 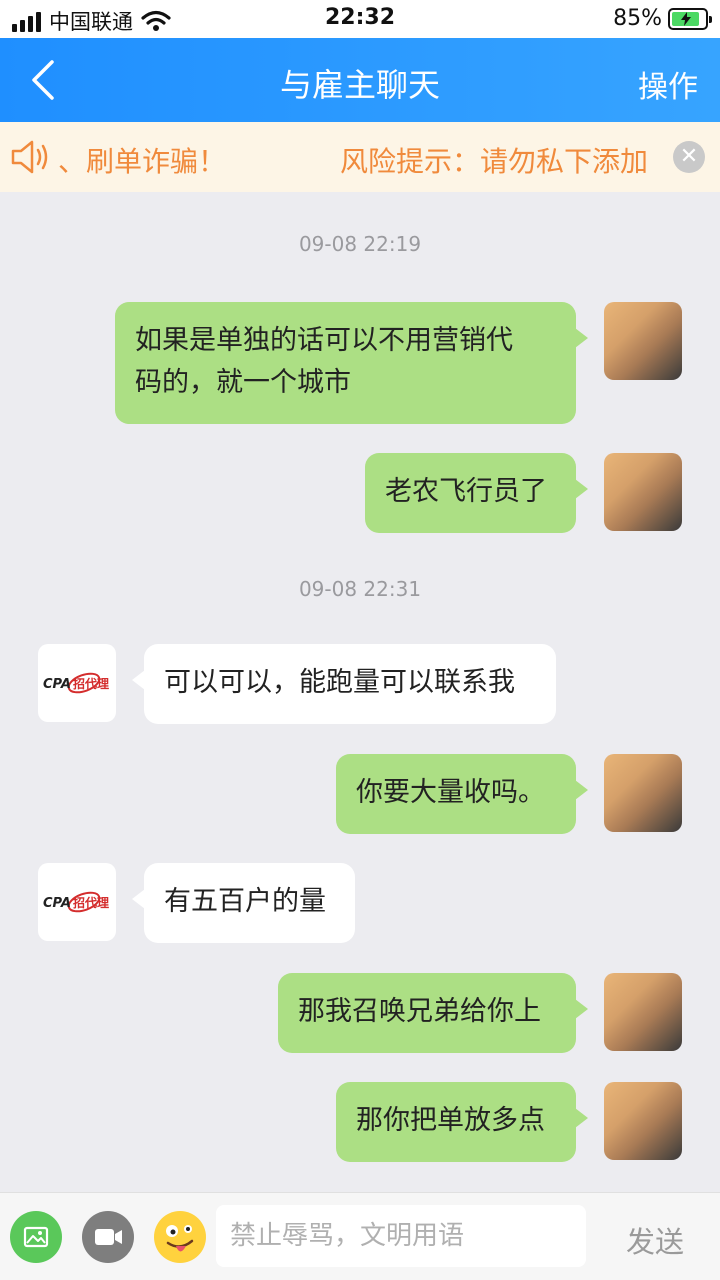 I want to click on risk-banner: 、刷单诈骗！ 风险提示：请勿私下添加 ✕, so click(x=360, y=157).